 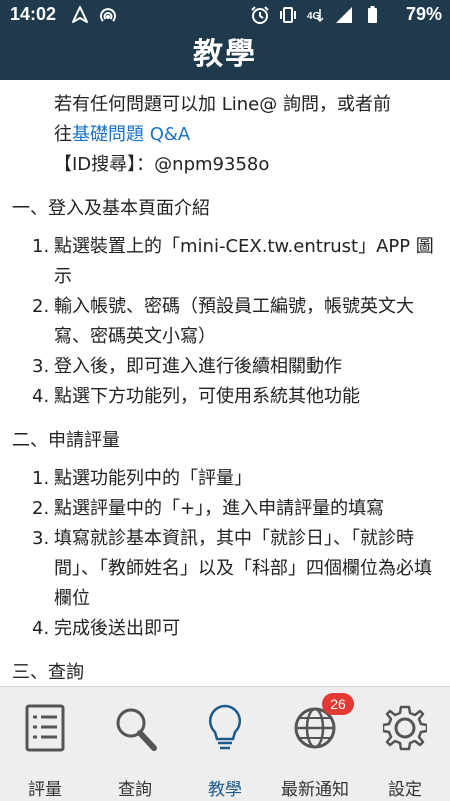 I want to click on notification-badge: 26, so click(x=338, y=704).